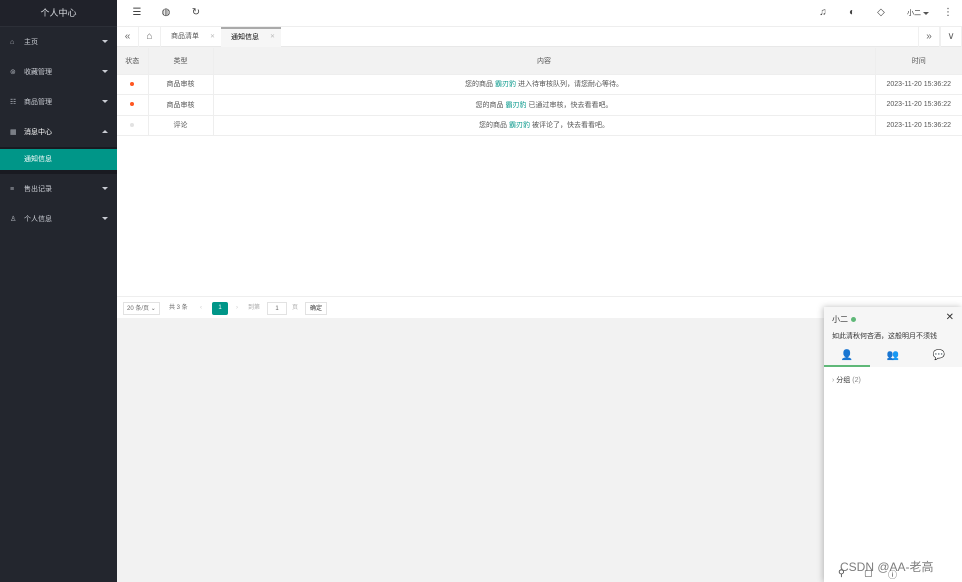 The height and width of the screenshot is (582, 962). I want to click on menu-toggle-icon: ☰, so click(137, 13).